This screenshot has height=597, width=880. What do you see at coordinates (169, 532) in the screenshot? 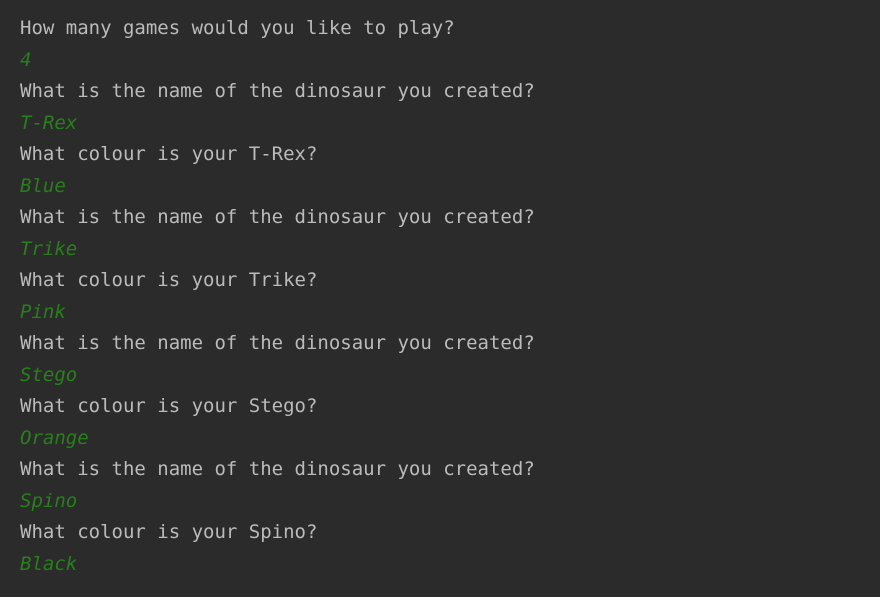
I see `console-prompt-line: What colour is your Spino?` at bounding box center [169, 532].